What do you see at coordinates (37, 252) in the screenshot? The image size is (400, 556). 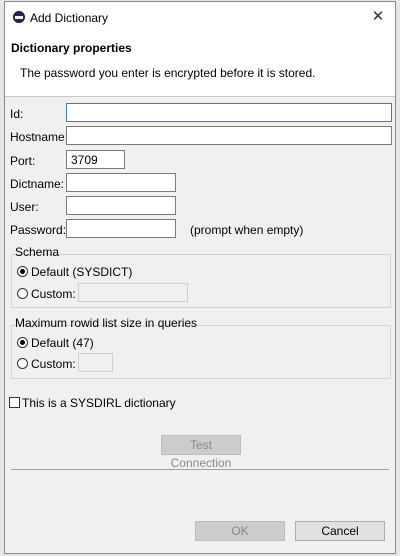 I see `schema-group-title: Schema` at bounding box center [37, 252].